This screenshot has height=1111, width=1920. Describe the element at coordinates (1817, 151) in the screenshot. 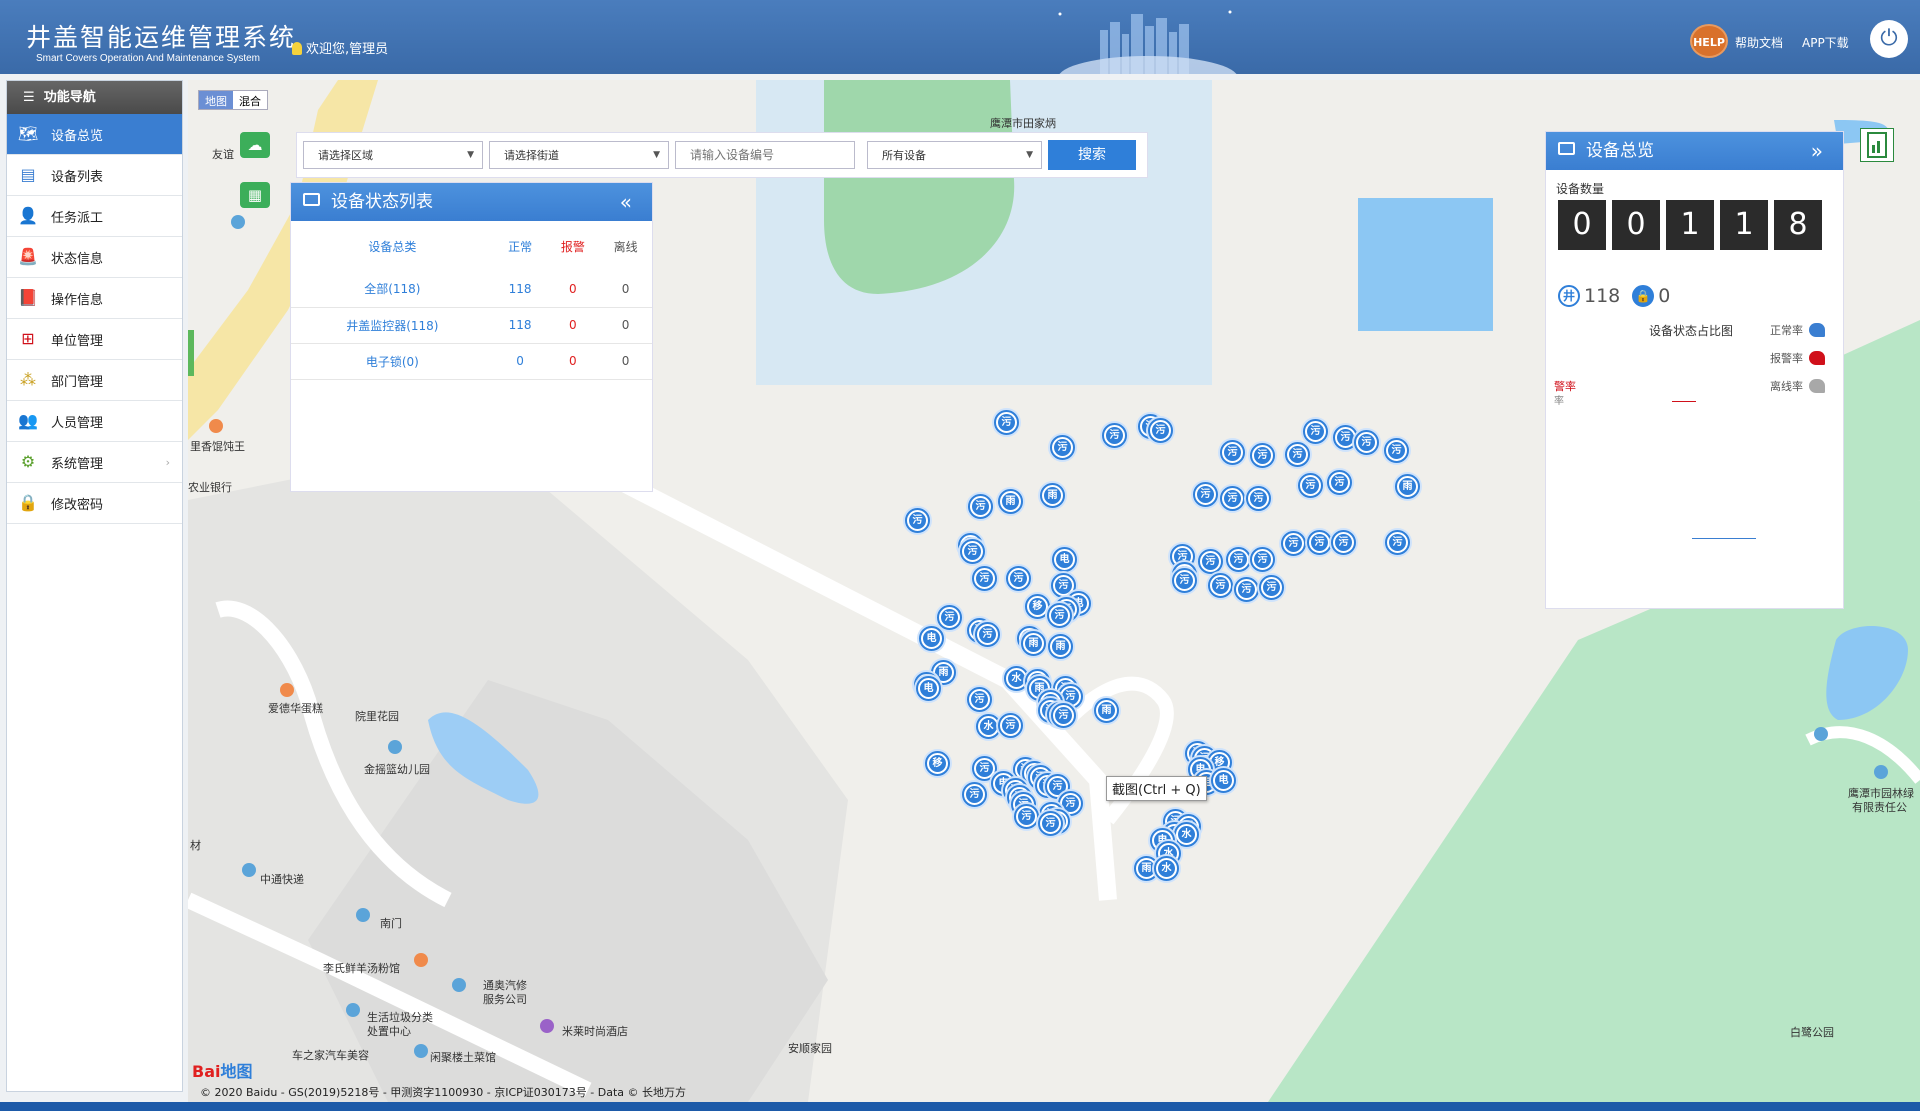

I see `expand-panel-button: »` at that location.